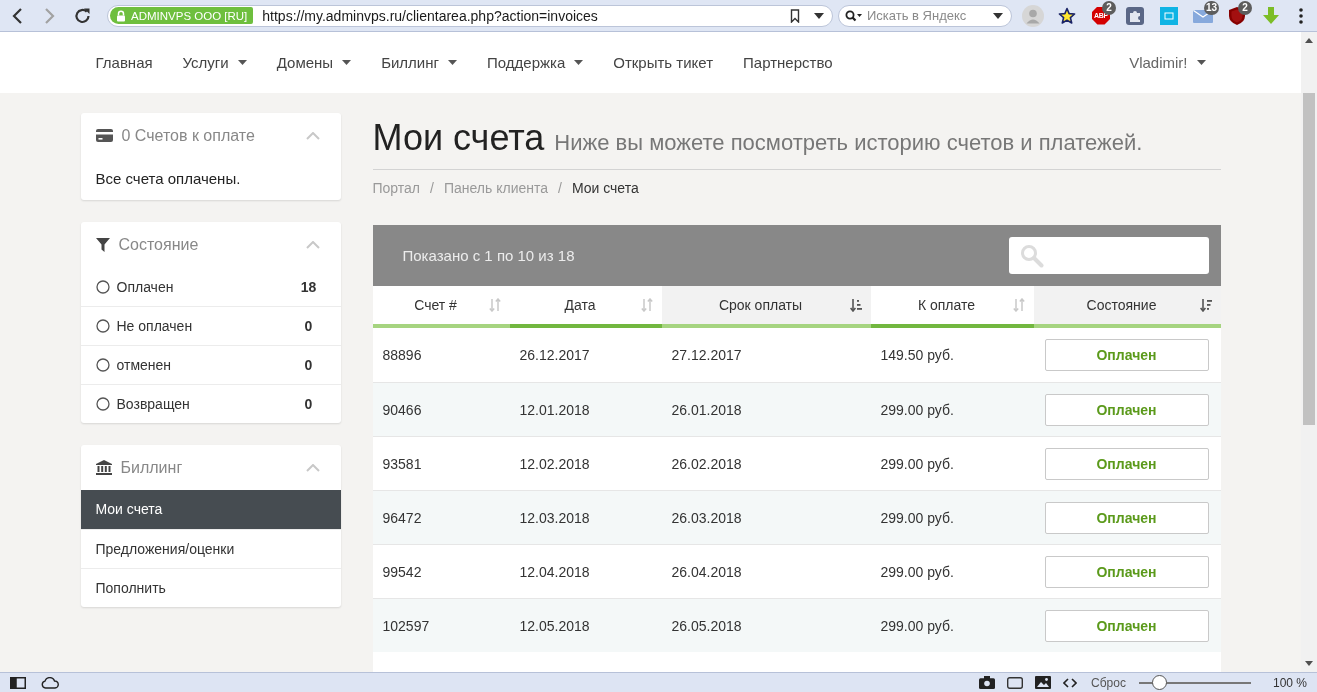 The width and height of the screenshot is (1317, 692). What do you see at coordinates (917, 355) in the screenshot?
I see `table-cell-text: 149.50 руб.` at bounding box center [917, 355].